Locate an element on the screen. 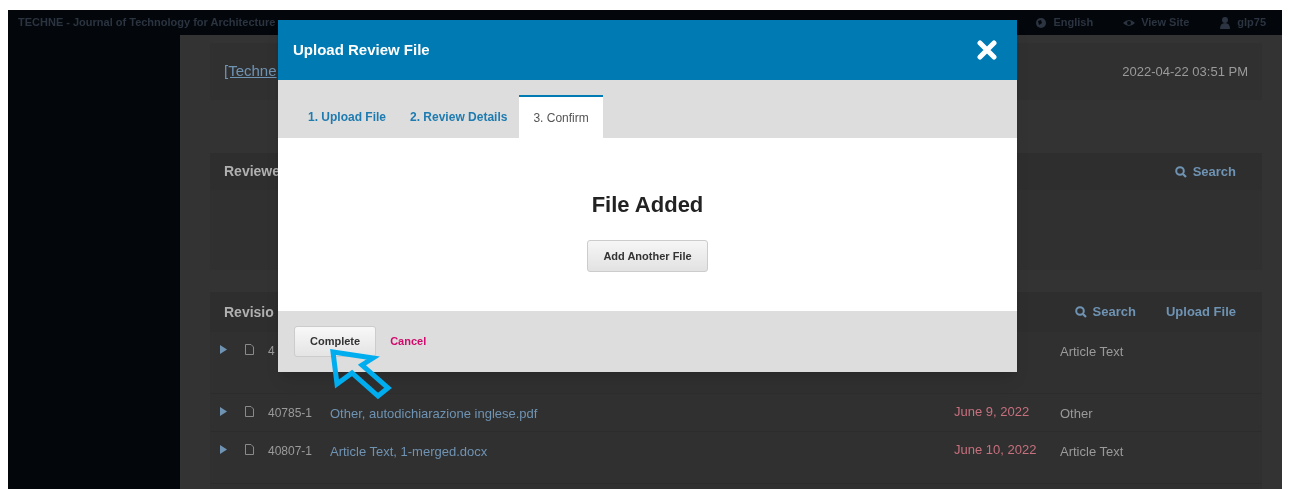 The width and height of the screenshot is (1290, 489). confirmation-heading: File Added is located at coordinates (647, 205).